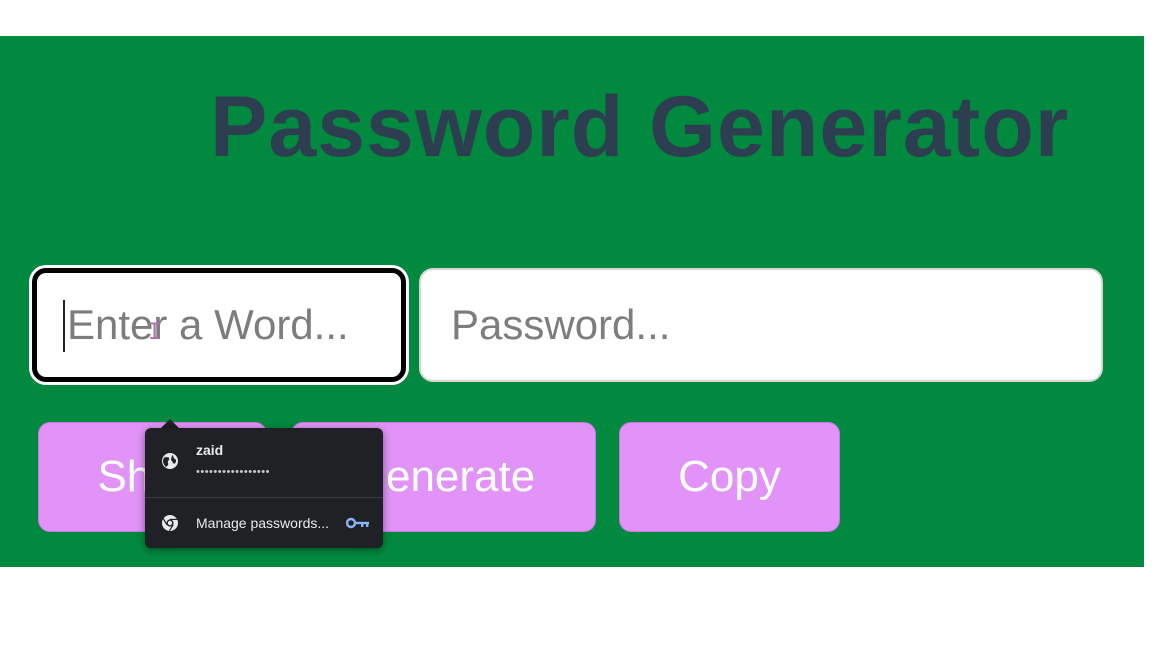 This screenshot has width=1152, height=648. Describe the element at coordinates (219, 325) in the screenshot. I see `word-input` at that location.